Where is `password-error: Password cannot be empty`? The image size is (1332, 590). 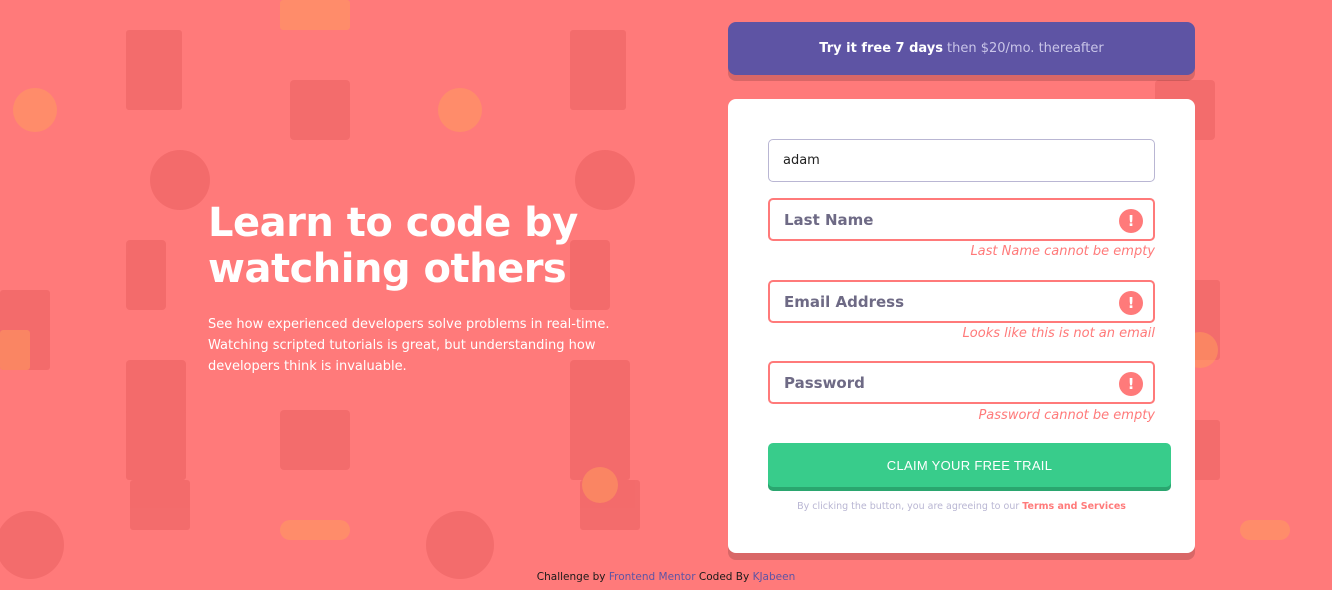 password-error: Password cannot be empty is located at coordinates (1066, 415).